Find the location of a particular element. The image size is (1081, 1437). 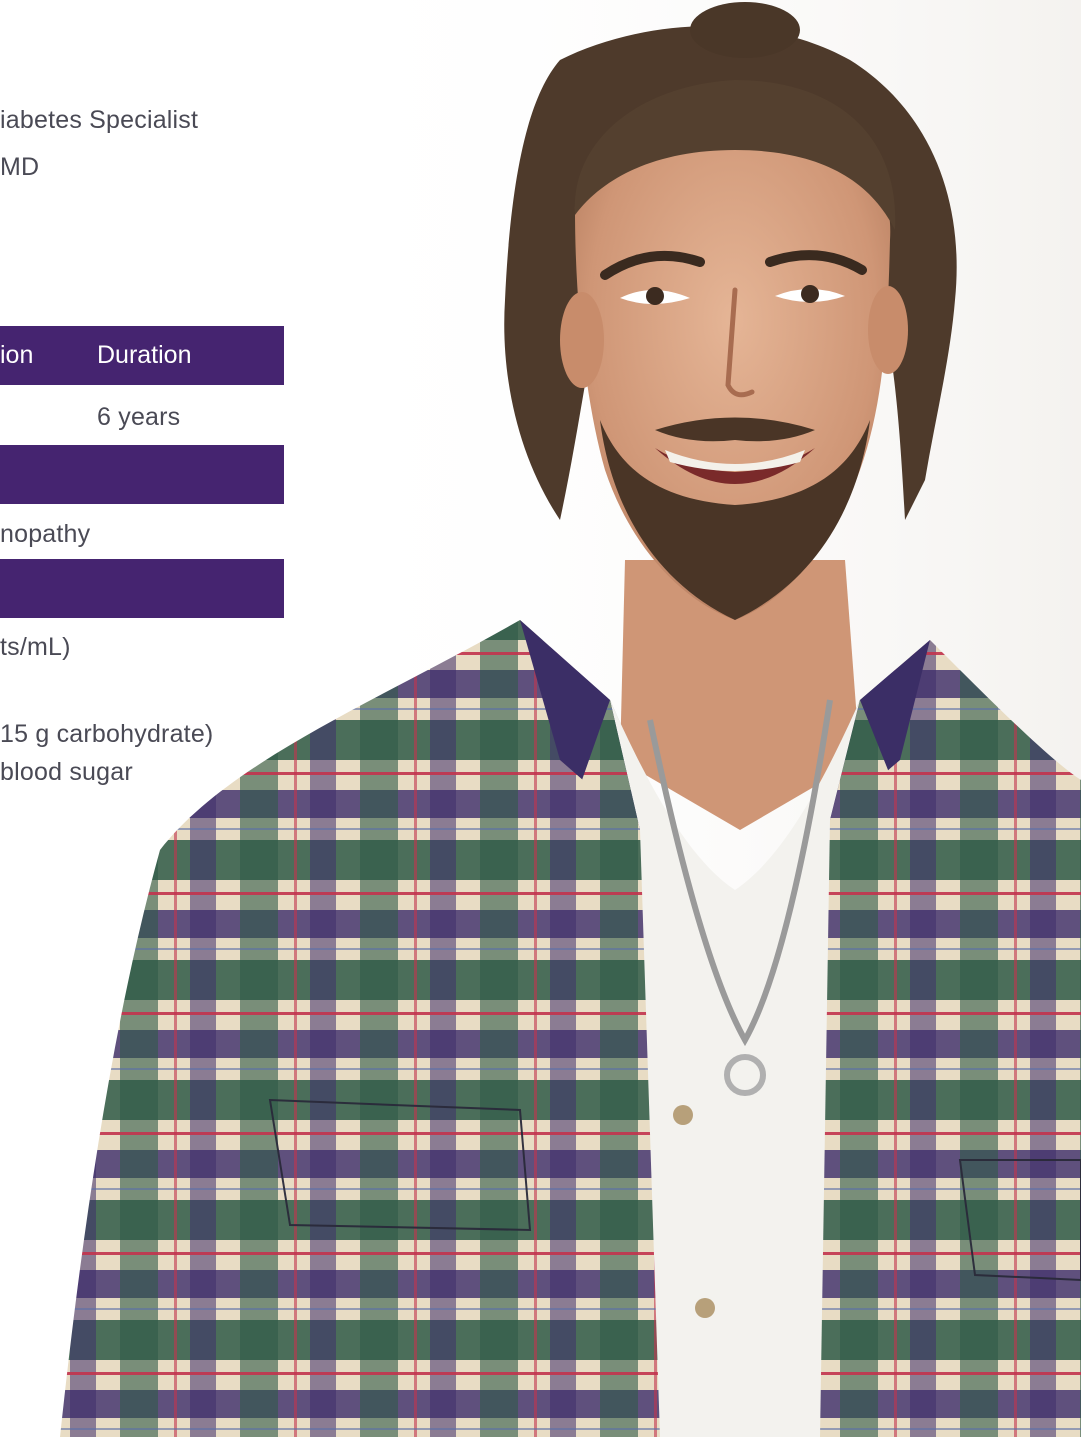

specialist-credential: MD is located at coordinates (20, 167).